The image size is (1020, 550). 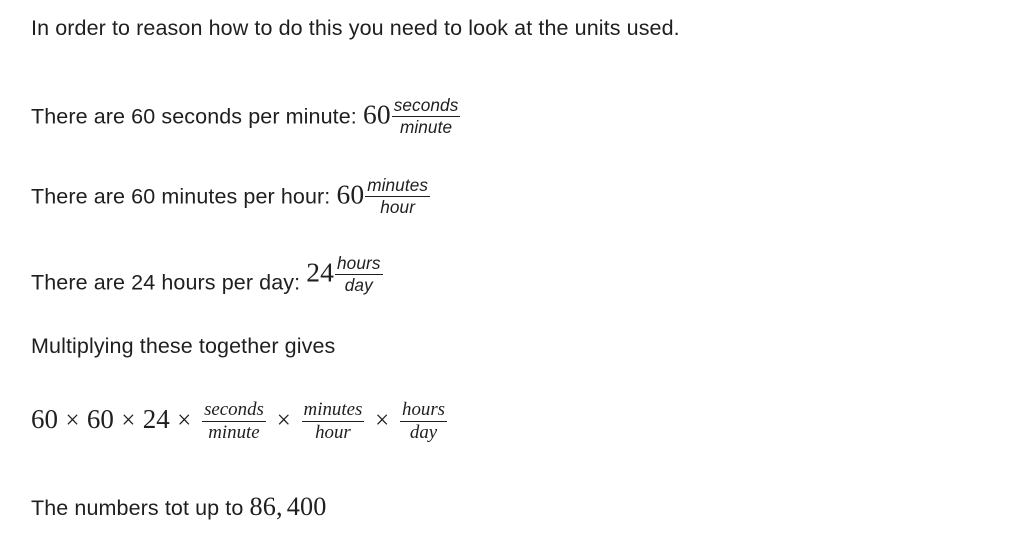 I want to click on minutes-per-hour-label: There are 60 minutes per hour:, so click(x=181, y=196).